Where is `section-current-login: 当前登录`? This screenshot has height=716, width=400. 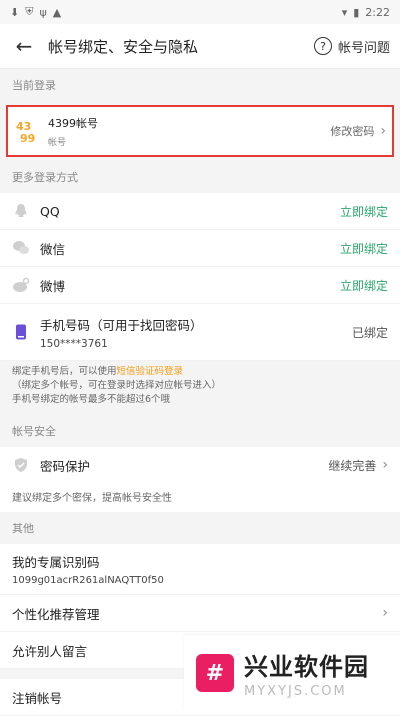 section-current-login: 当前登录 is located at coordinates (200, 85).